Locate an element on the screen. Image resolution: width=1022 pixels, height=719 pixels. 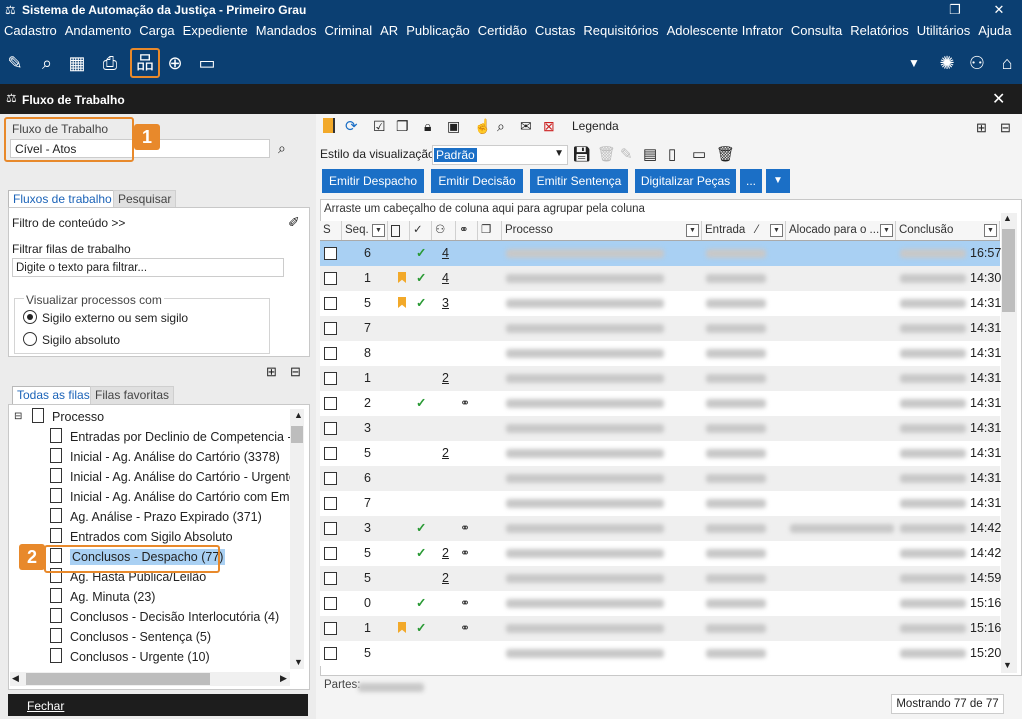
row-doc-link: 4 is located at coordinates (445, 278).